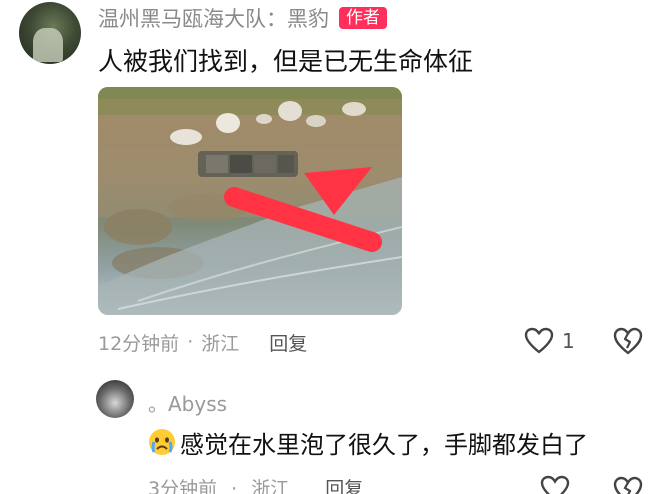 Image resolution: width=660 pixels, height=494 pixels. Describe the element at coordinates (568, 341) in the screenshot. I see `like-count: 1` at that location.